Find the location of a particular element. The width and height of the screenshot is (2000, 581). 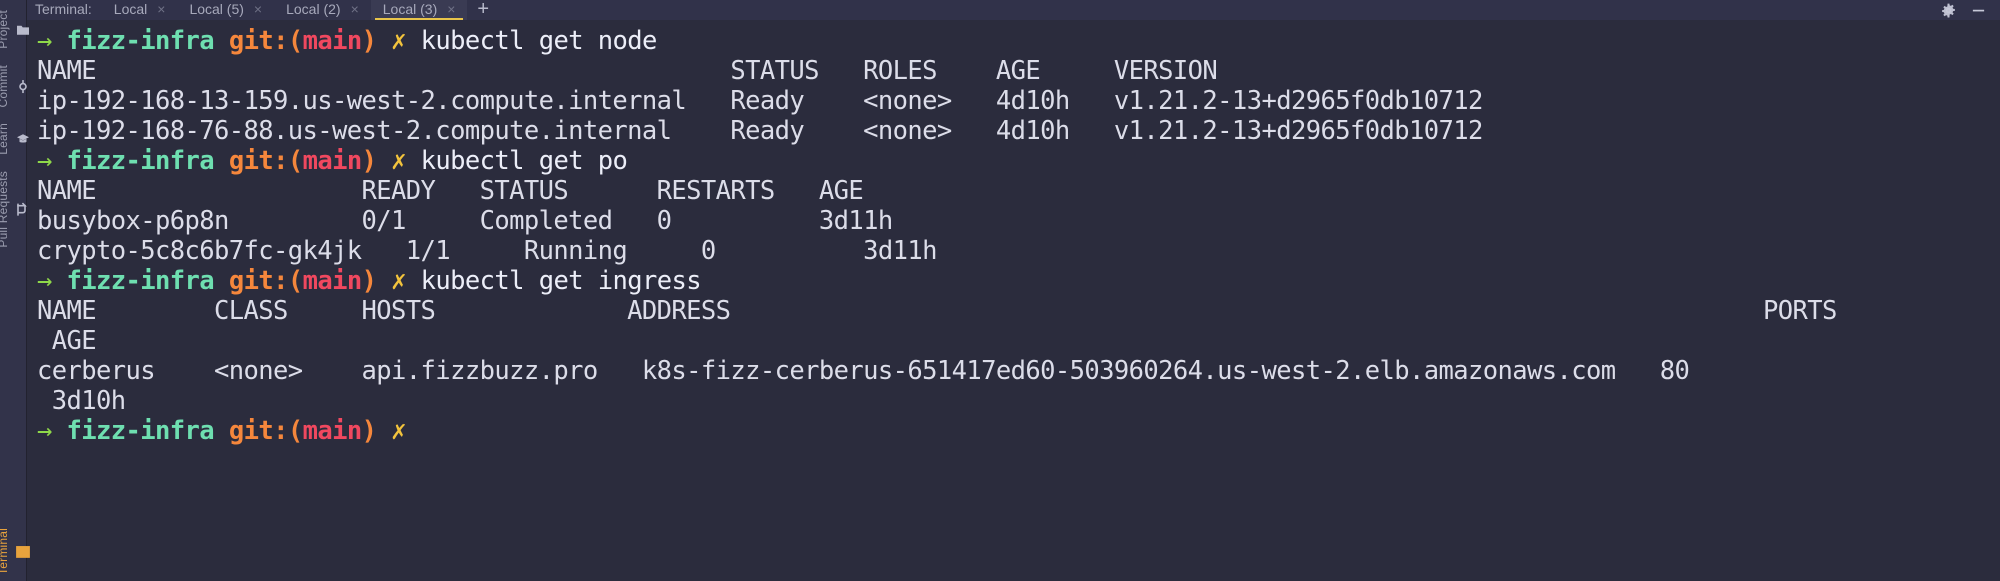

sidebar-item-pull-requests: Pull Requests is located at coordinates (16, 207).